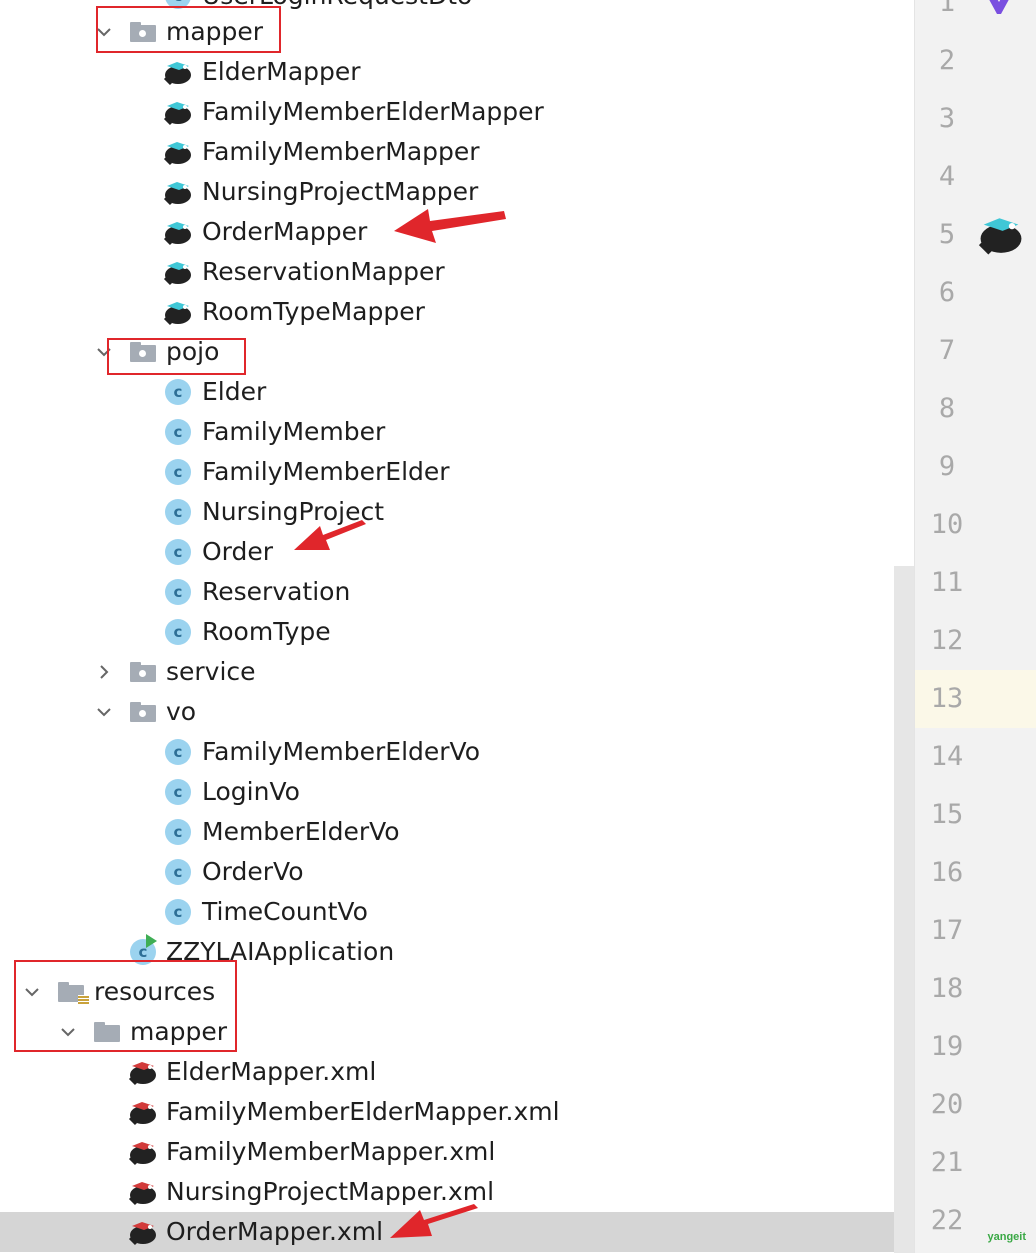 Image resolution: width=1036 pixels, height=1253 pixels. What do you see at coordinates (313, 311) in the screenshot?
I see `tree-item-label: RoomTypeMapper` at bounding box center [313, 311].